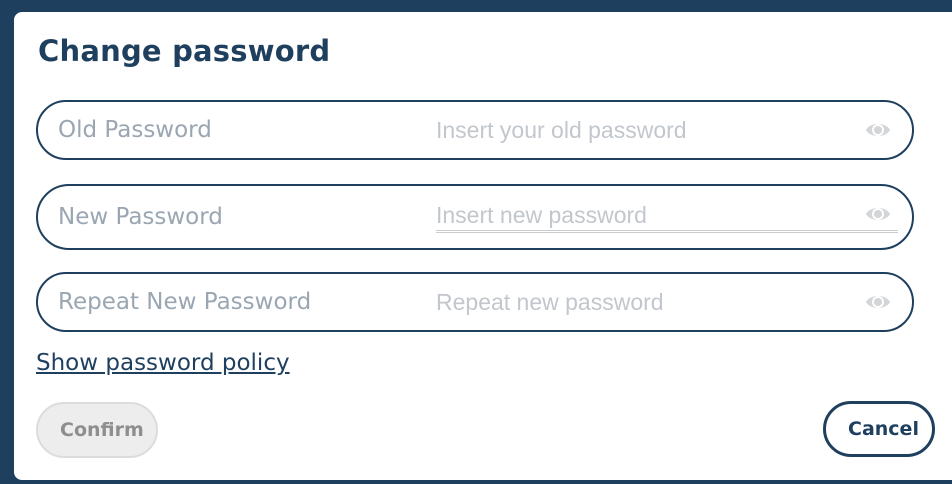 The height and width of the screenshot is (484, 952). What do you see at coordinates (163, 363) in the screenshot?
I see `show-password-policy-link: Show password policy` at bounding box center [163, 363].